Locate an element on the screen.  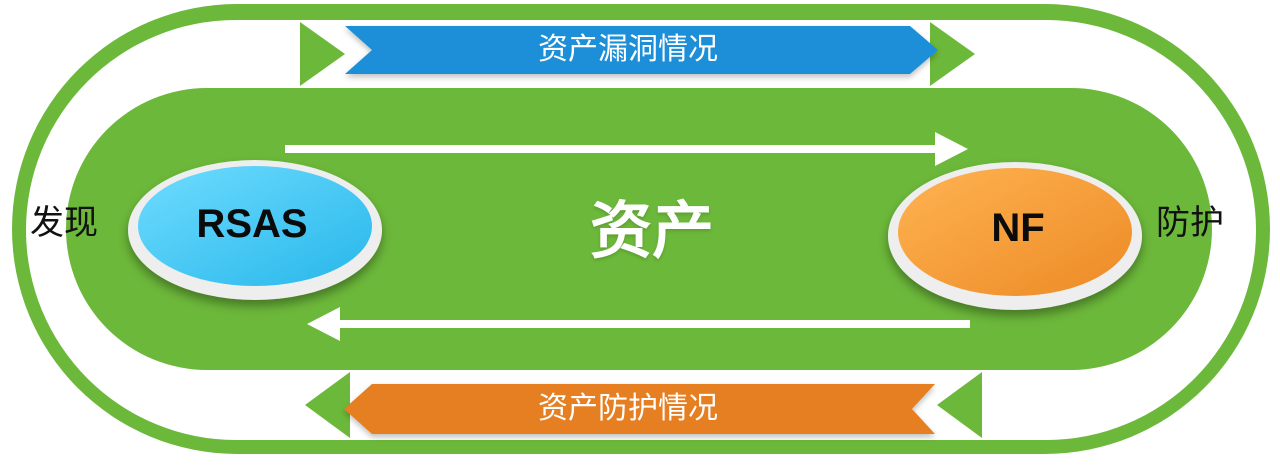
return-arrow-shaft is located at coordinates (650, 324).